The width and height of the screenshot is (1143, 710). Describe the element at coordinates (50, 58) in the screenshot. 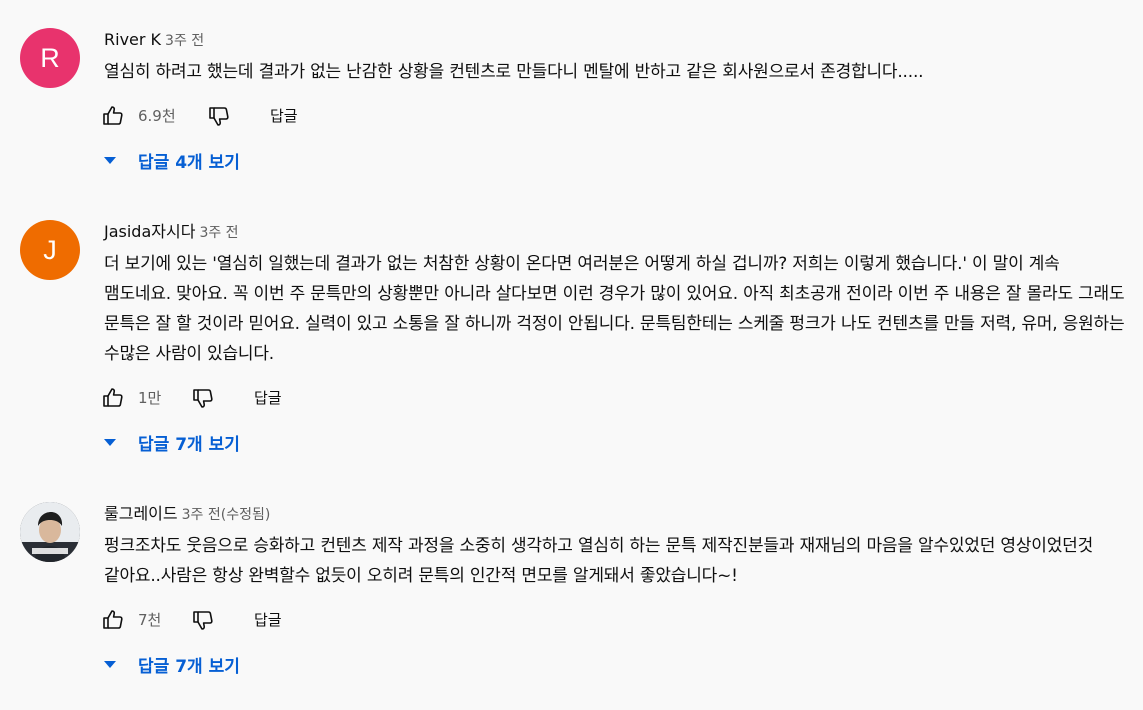

I see `avatar: R` at that location.